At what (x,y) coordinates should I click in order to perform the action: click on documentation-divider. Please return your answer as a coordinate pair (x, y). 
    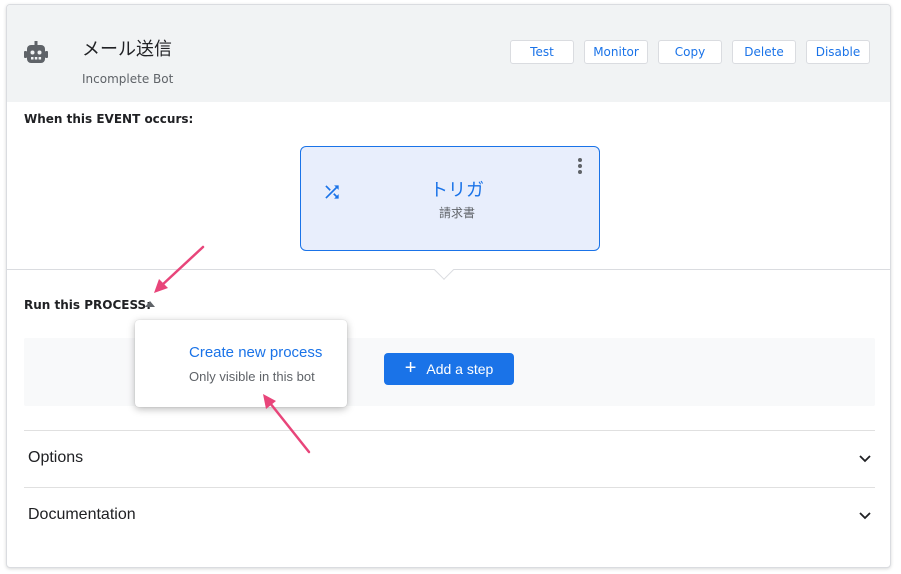
    Looking at the image, I should click on (449, 487).